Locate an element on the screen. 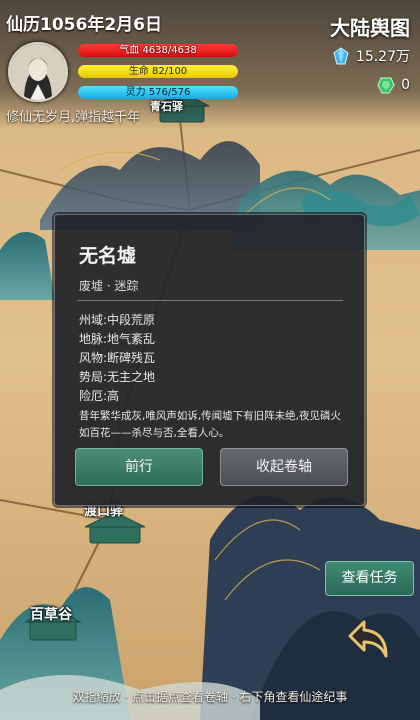 This screenshot has width=420, height=720. divider is located at coordinates (210, 300).